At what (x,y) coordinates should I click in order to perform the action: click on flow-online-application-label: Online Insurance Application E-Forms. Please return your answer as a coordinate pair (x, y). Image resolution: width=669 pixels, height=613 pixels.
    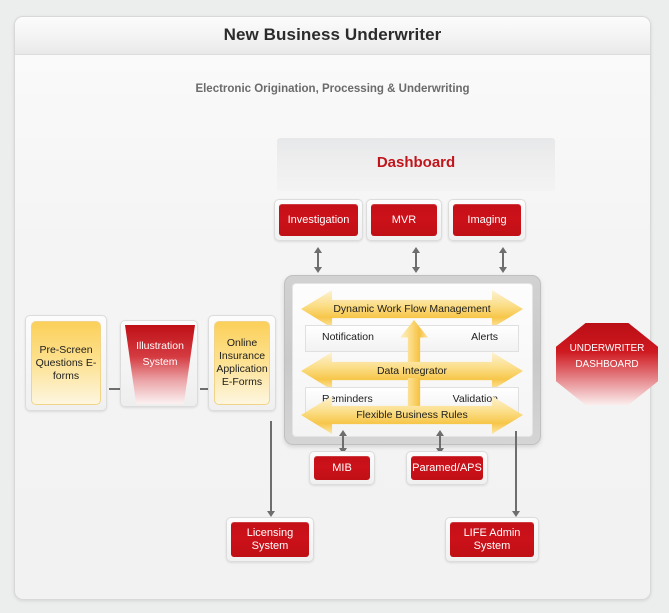
    Looking at the image, I should click on (242, 363).